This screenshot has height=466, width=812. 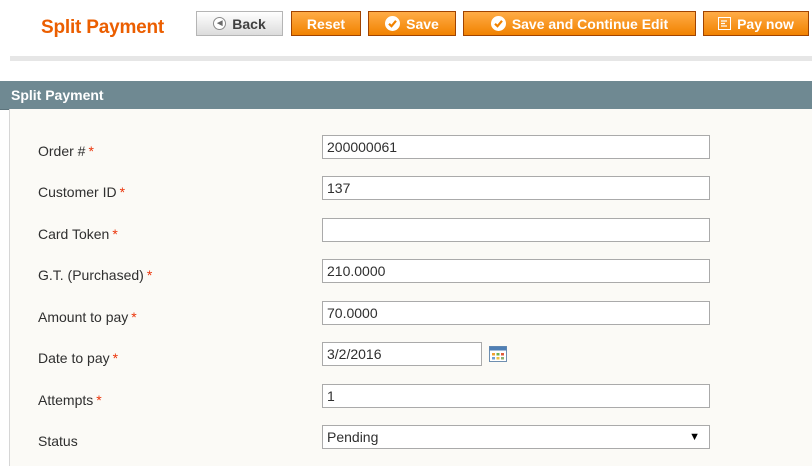 I want to click on page-title: Split Payment, so click(x=103, y=27).